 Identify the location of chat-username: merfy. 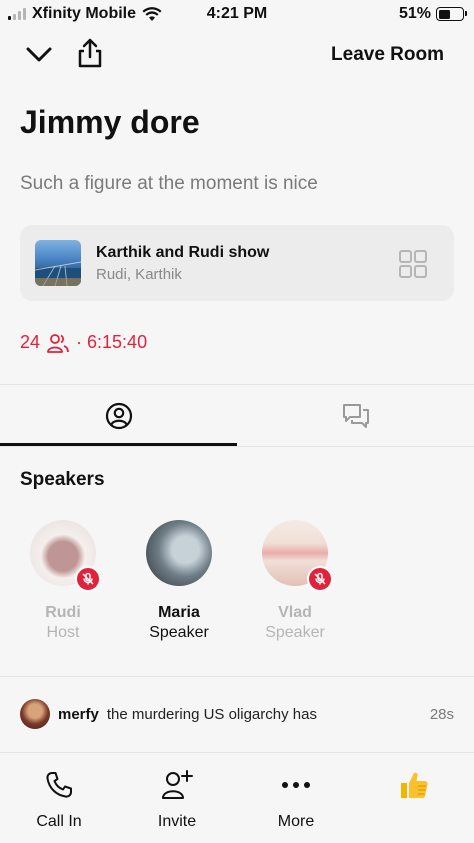
(78, 714).